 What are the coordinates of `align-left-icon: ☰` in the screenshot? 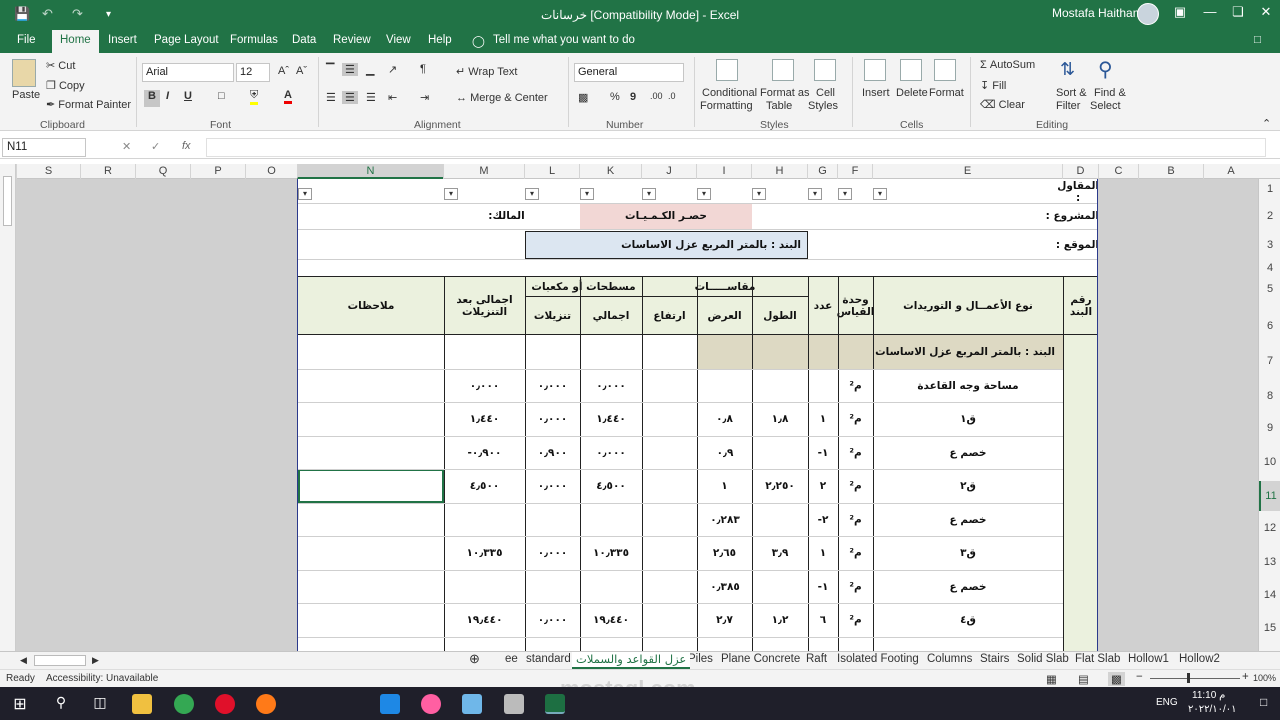 It's located at (331, 97).